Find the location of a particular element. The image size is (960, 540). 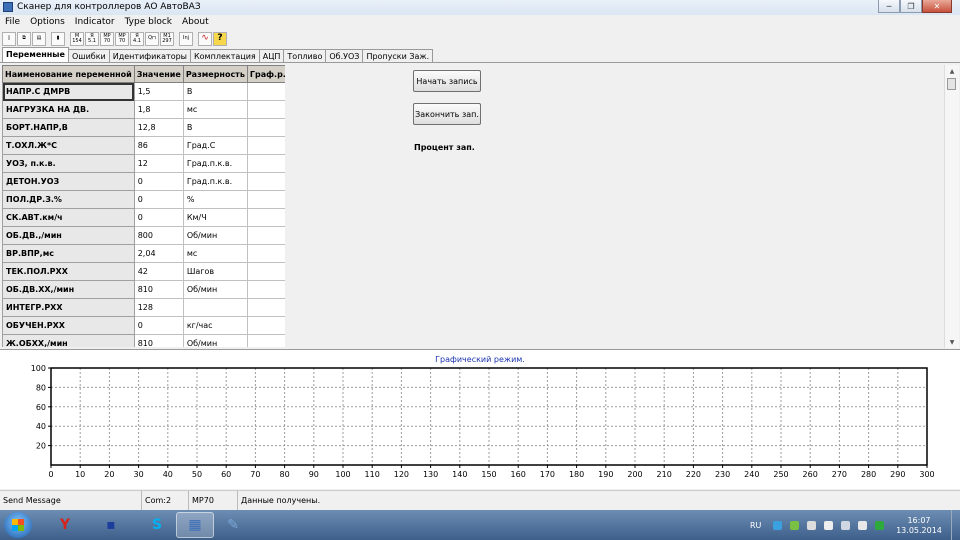

variable-value-cell: 128 is located at coordinates (158, 307).